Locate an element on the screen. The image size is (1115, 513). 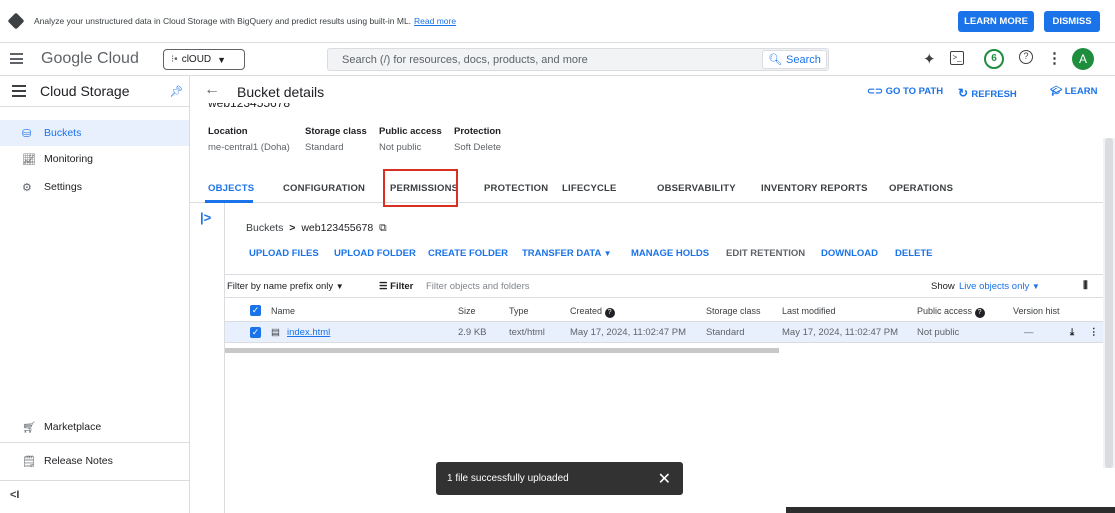
gemini-sparkle-icon: ✦ is located at coordinates (929, 59).